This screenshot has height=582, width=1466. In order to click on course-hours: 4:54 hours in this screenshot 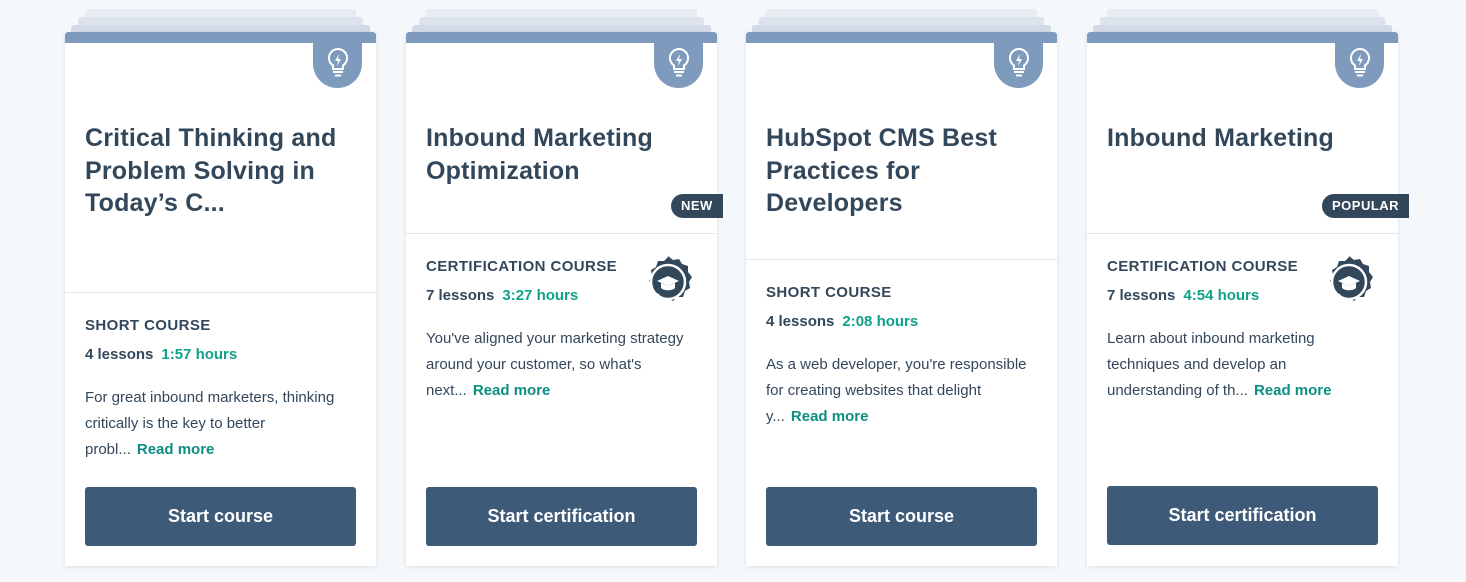, I will do `click(1221, 295)`.